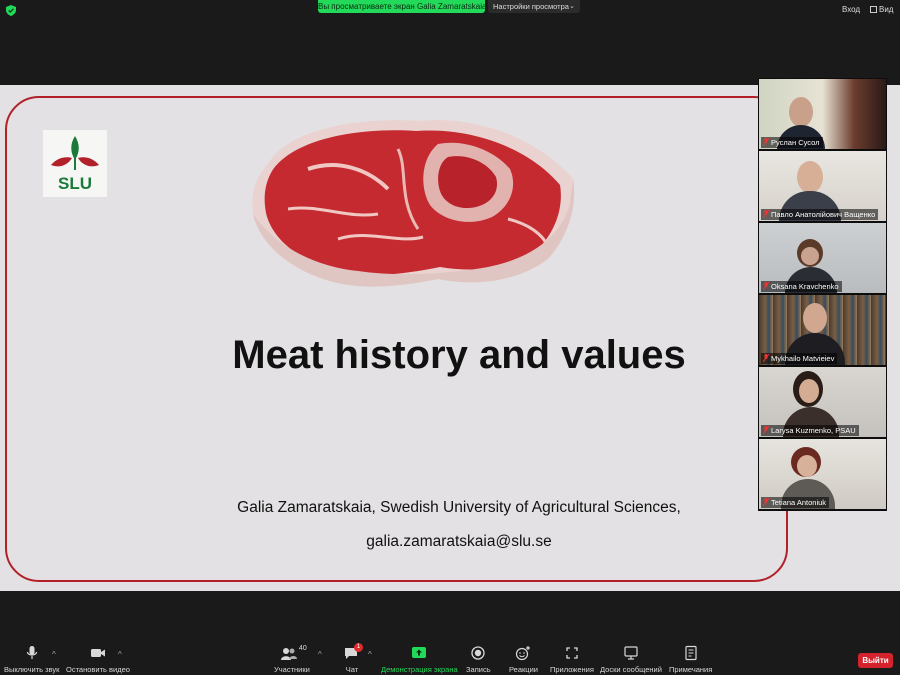  What do you see at coordinates (370, 654) in the screenshot?
I see `chat-options-caret: ^` at bounding box center [370, 654].